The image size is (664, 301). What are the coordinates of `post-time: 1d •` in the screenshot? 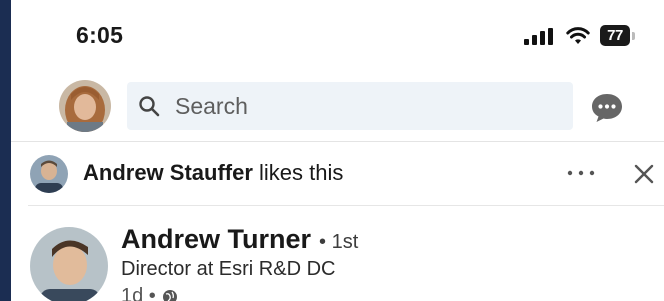 It's located at (138, 293).